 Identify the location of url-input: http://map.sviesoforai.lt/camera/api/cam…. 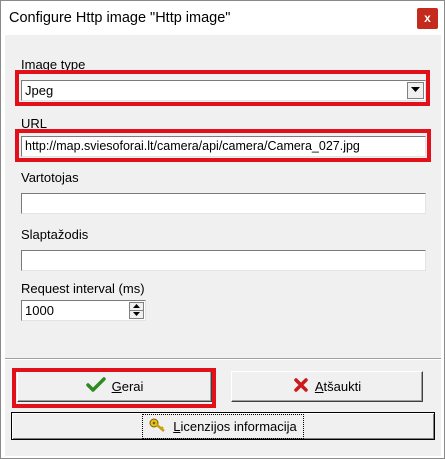
(223, 146).